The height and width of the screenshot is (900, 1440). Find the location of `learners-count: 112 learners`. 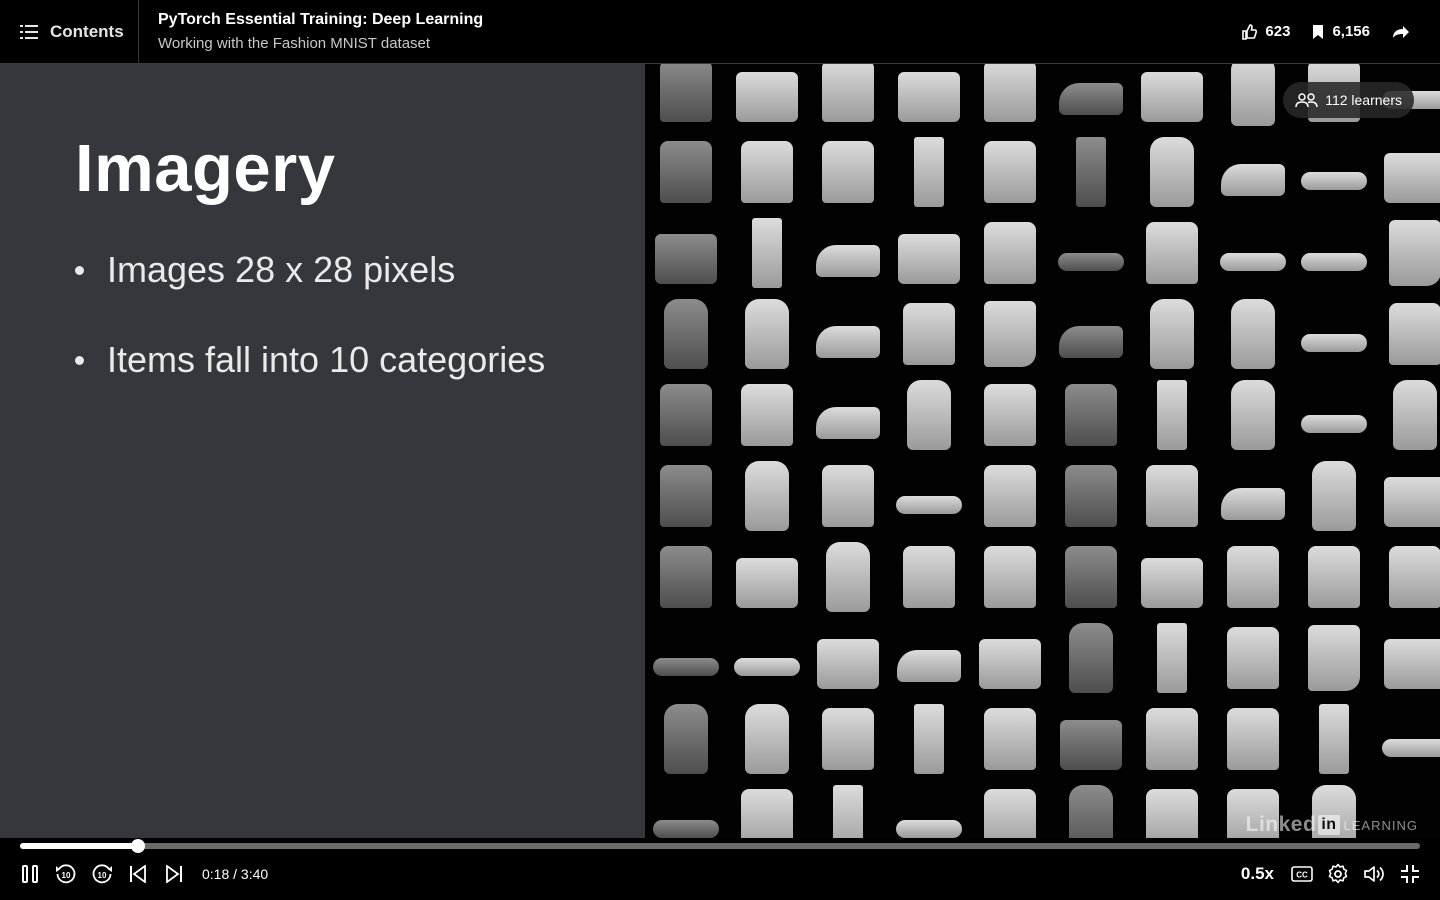

learners-count: 112 learners is located at coordinates (1363, 100).